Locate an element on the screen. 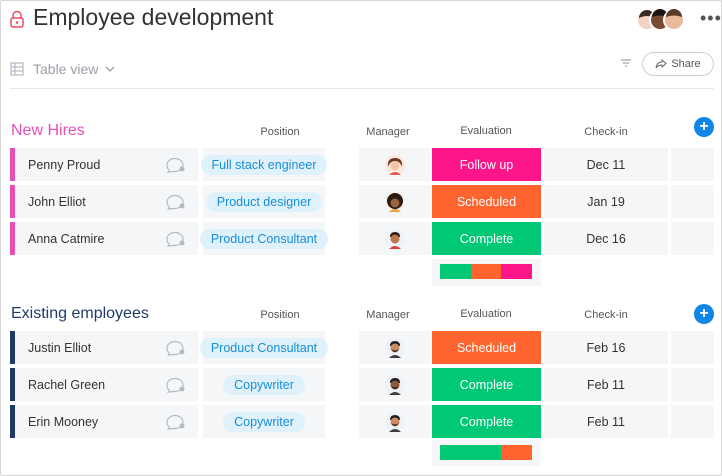 Image resolution: width=722 pixels, height=476 pixels. summary-segment-follow-up is located at coordinates (516, 271).